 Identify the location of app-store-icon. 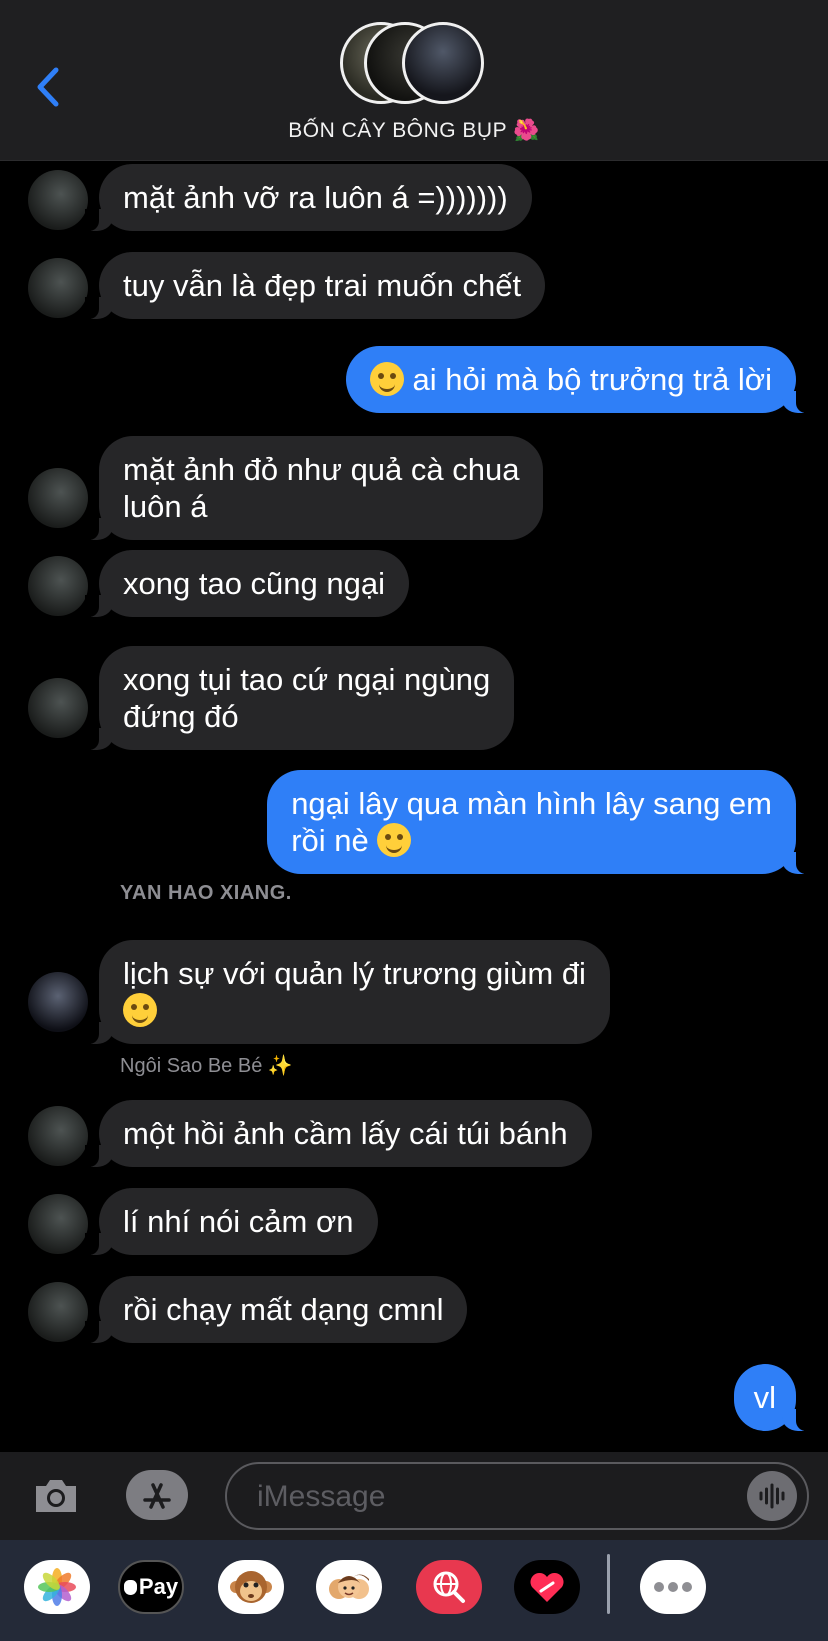
(157, 1496).